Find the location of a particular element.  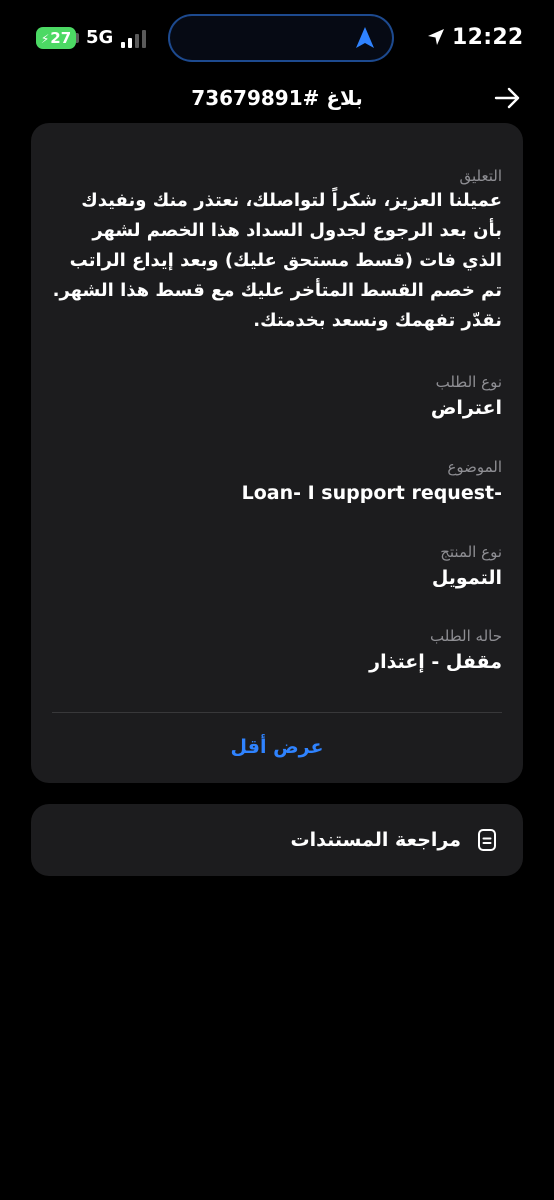

signal-bars-icon is located at coordinates (135, 39).